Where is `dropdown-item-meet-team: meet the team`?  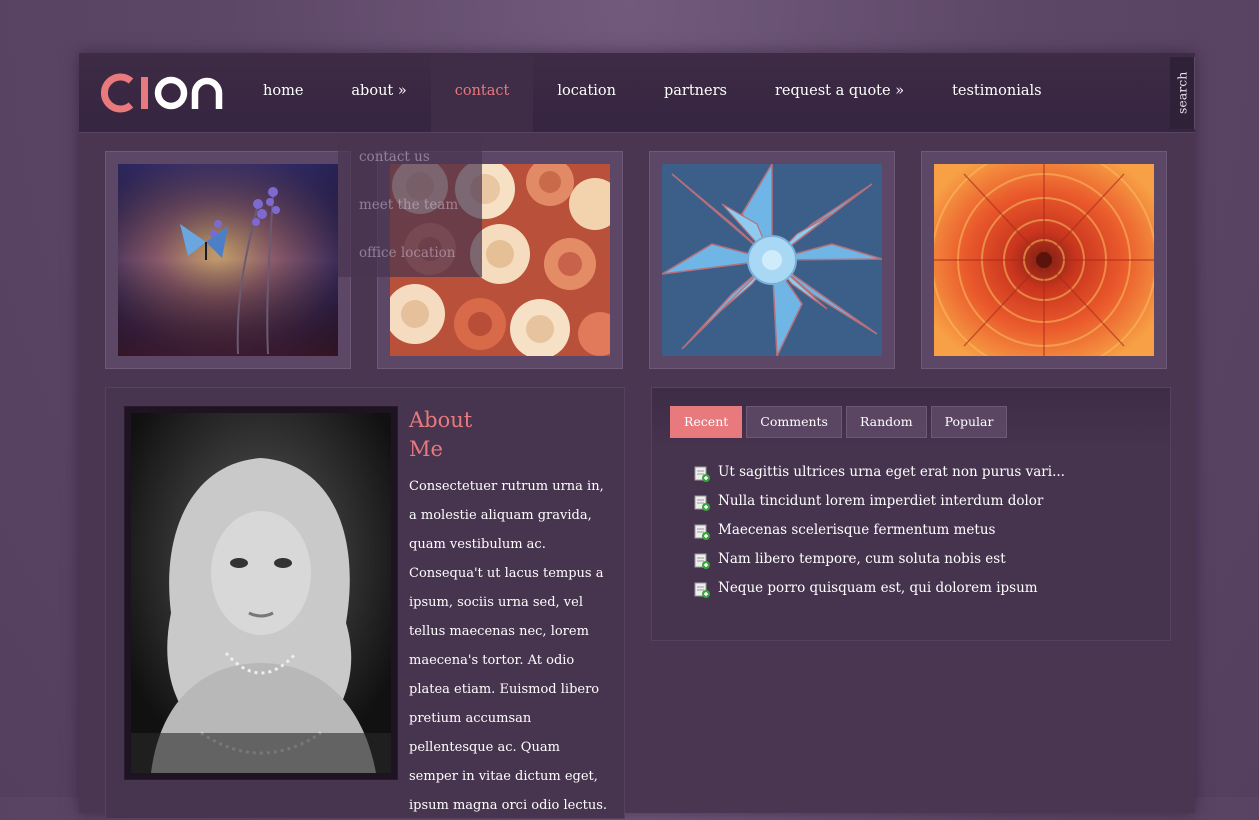 dropdown-item-meet-team: meet the team is located at coordinates (410, 205).